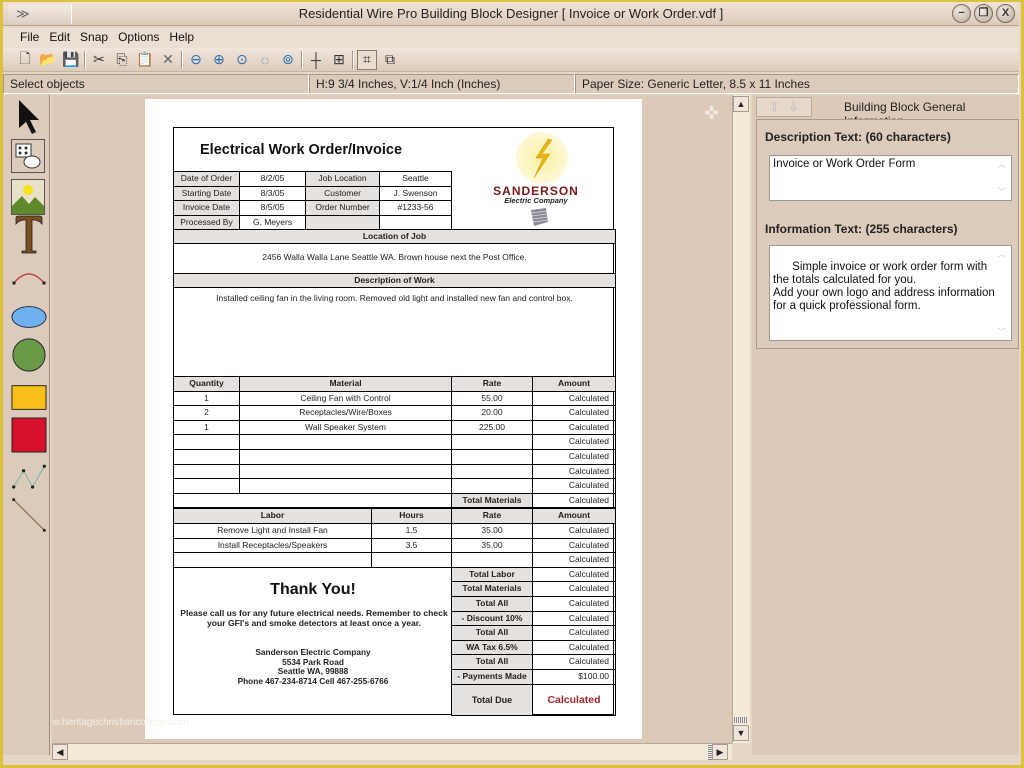  I want to click on info-label: Customer, so click(342, 193).